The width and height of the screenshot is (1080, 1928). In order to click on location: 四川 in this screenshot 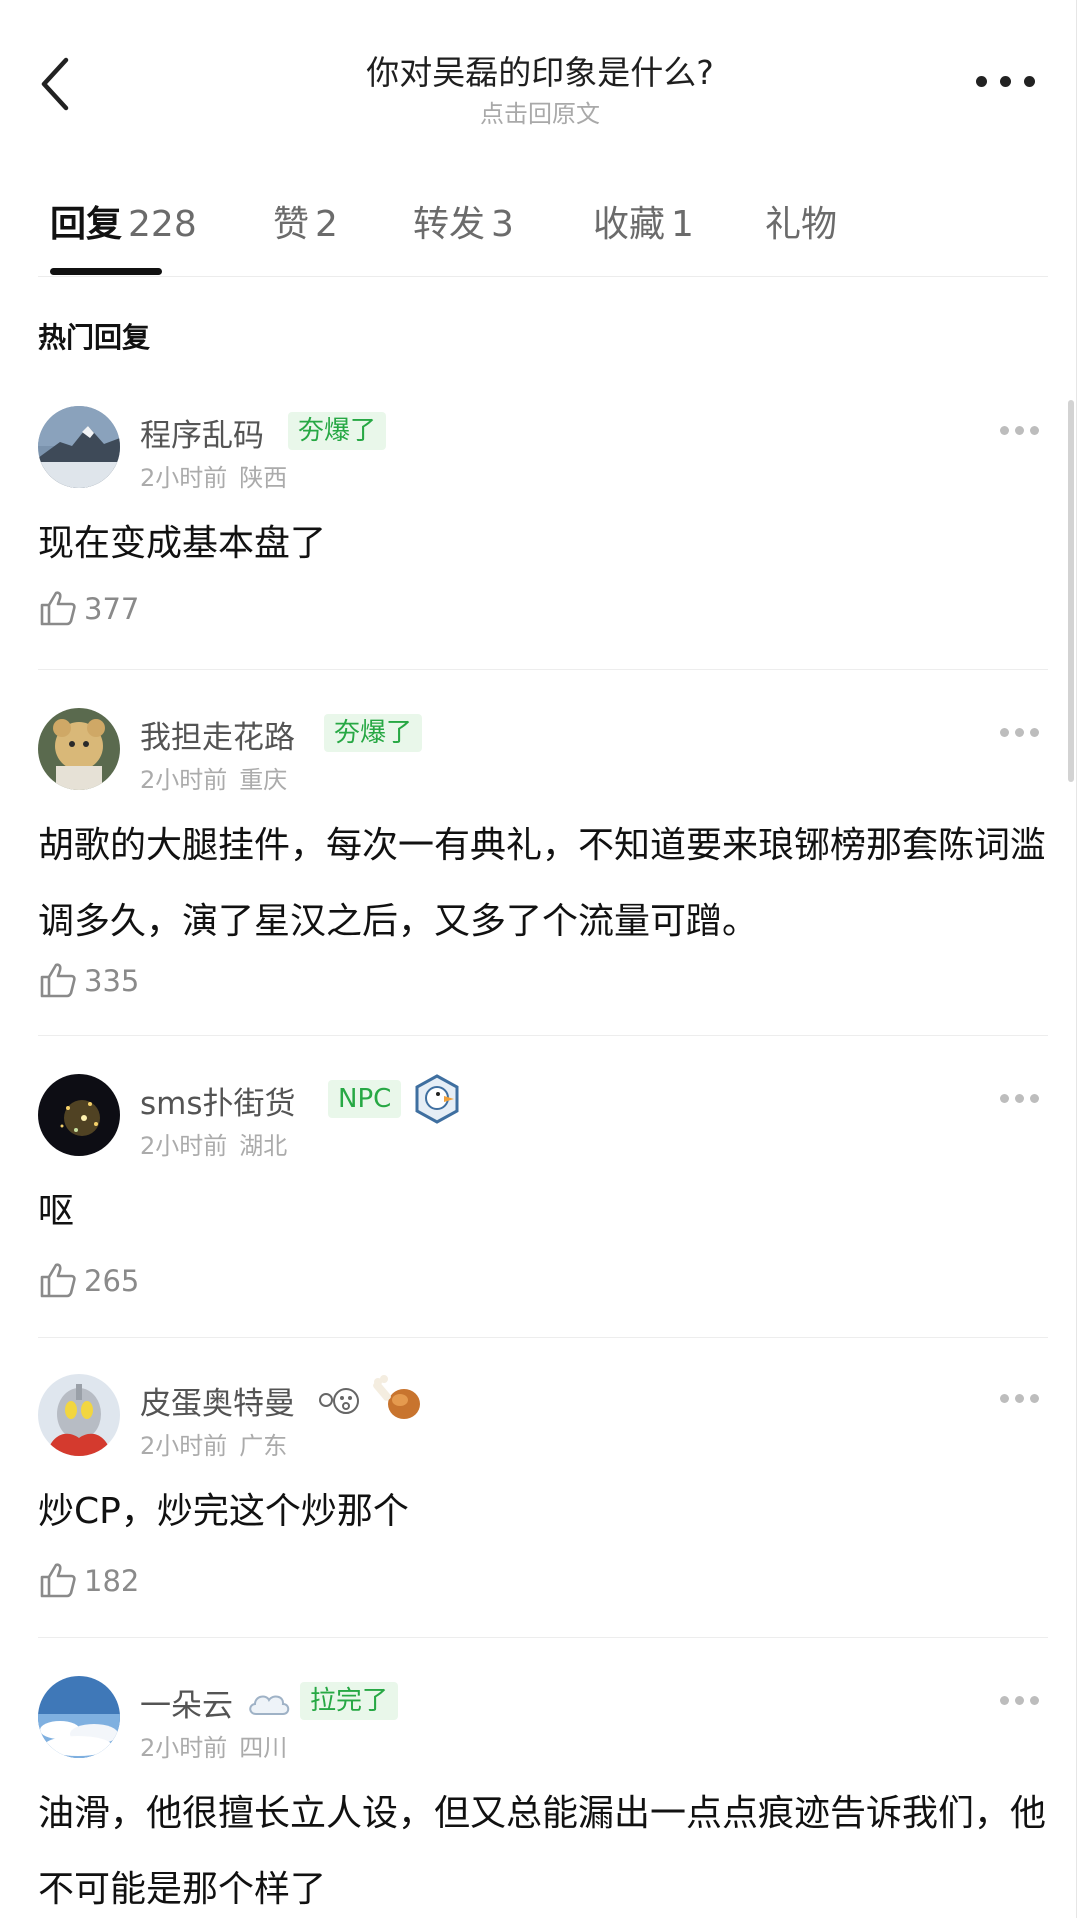, I will do `click(263, 1748)`.